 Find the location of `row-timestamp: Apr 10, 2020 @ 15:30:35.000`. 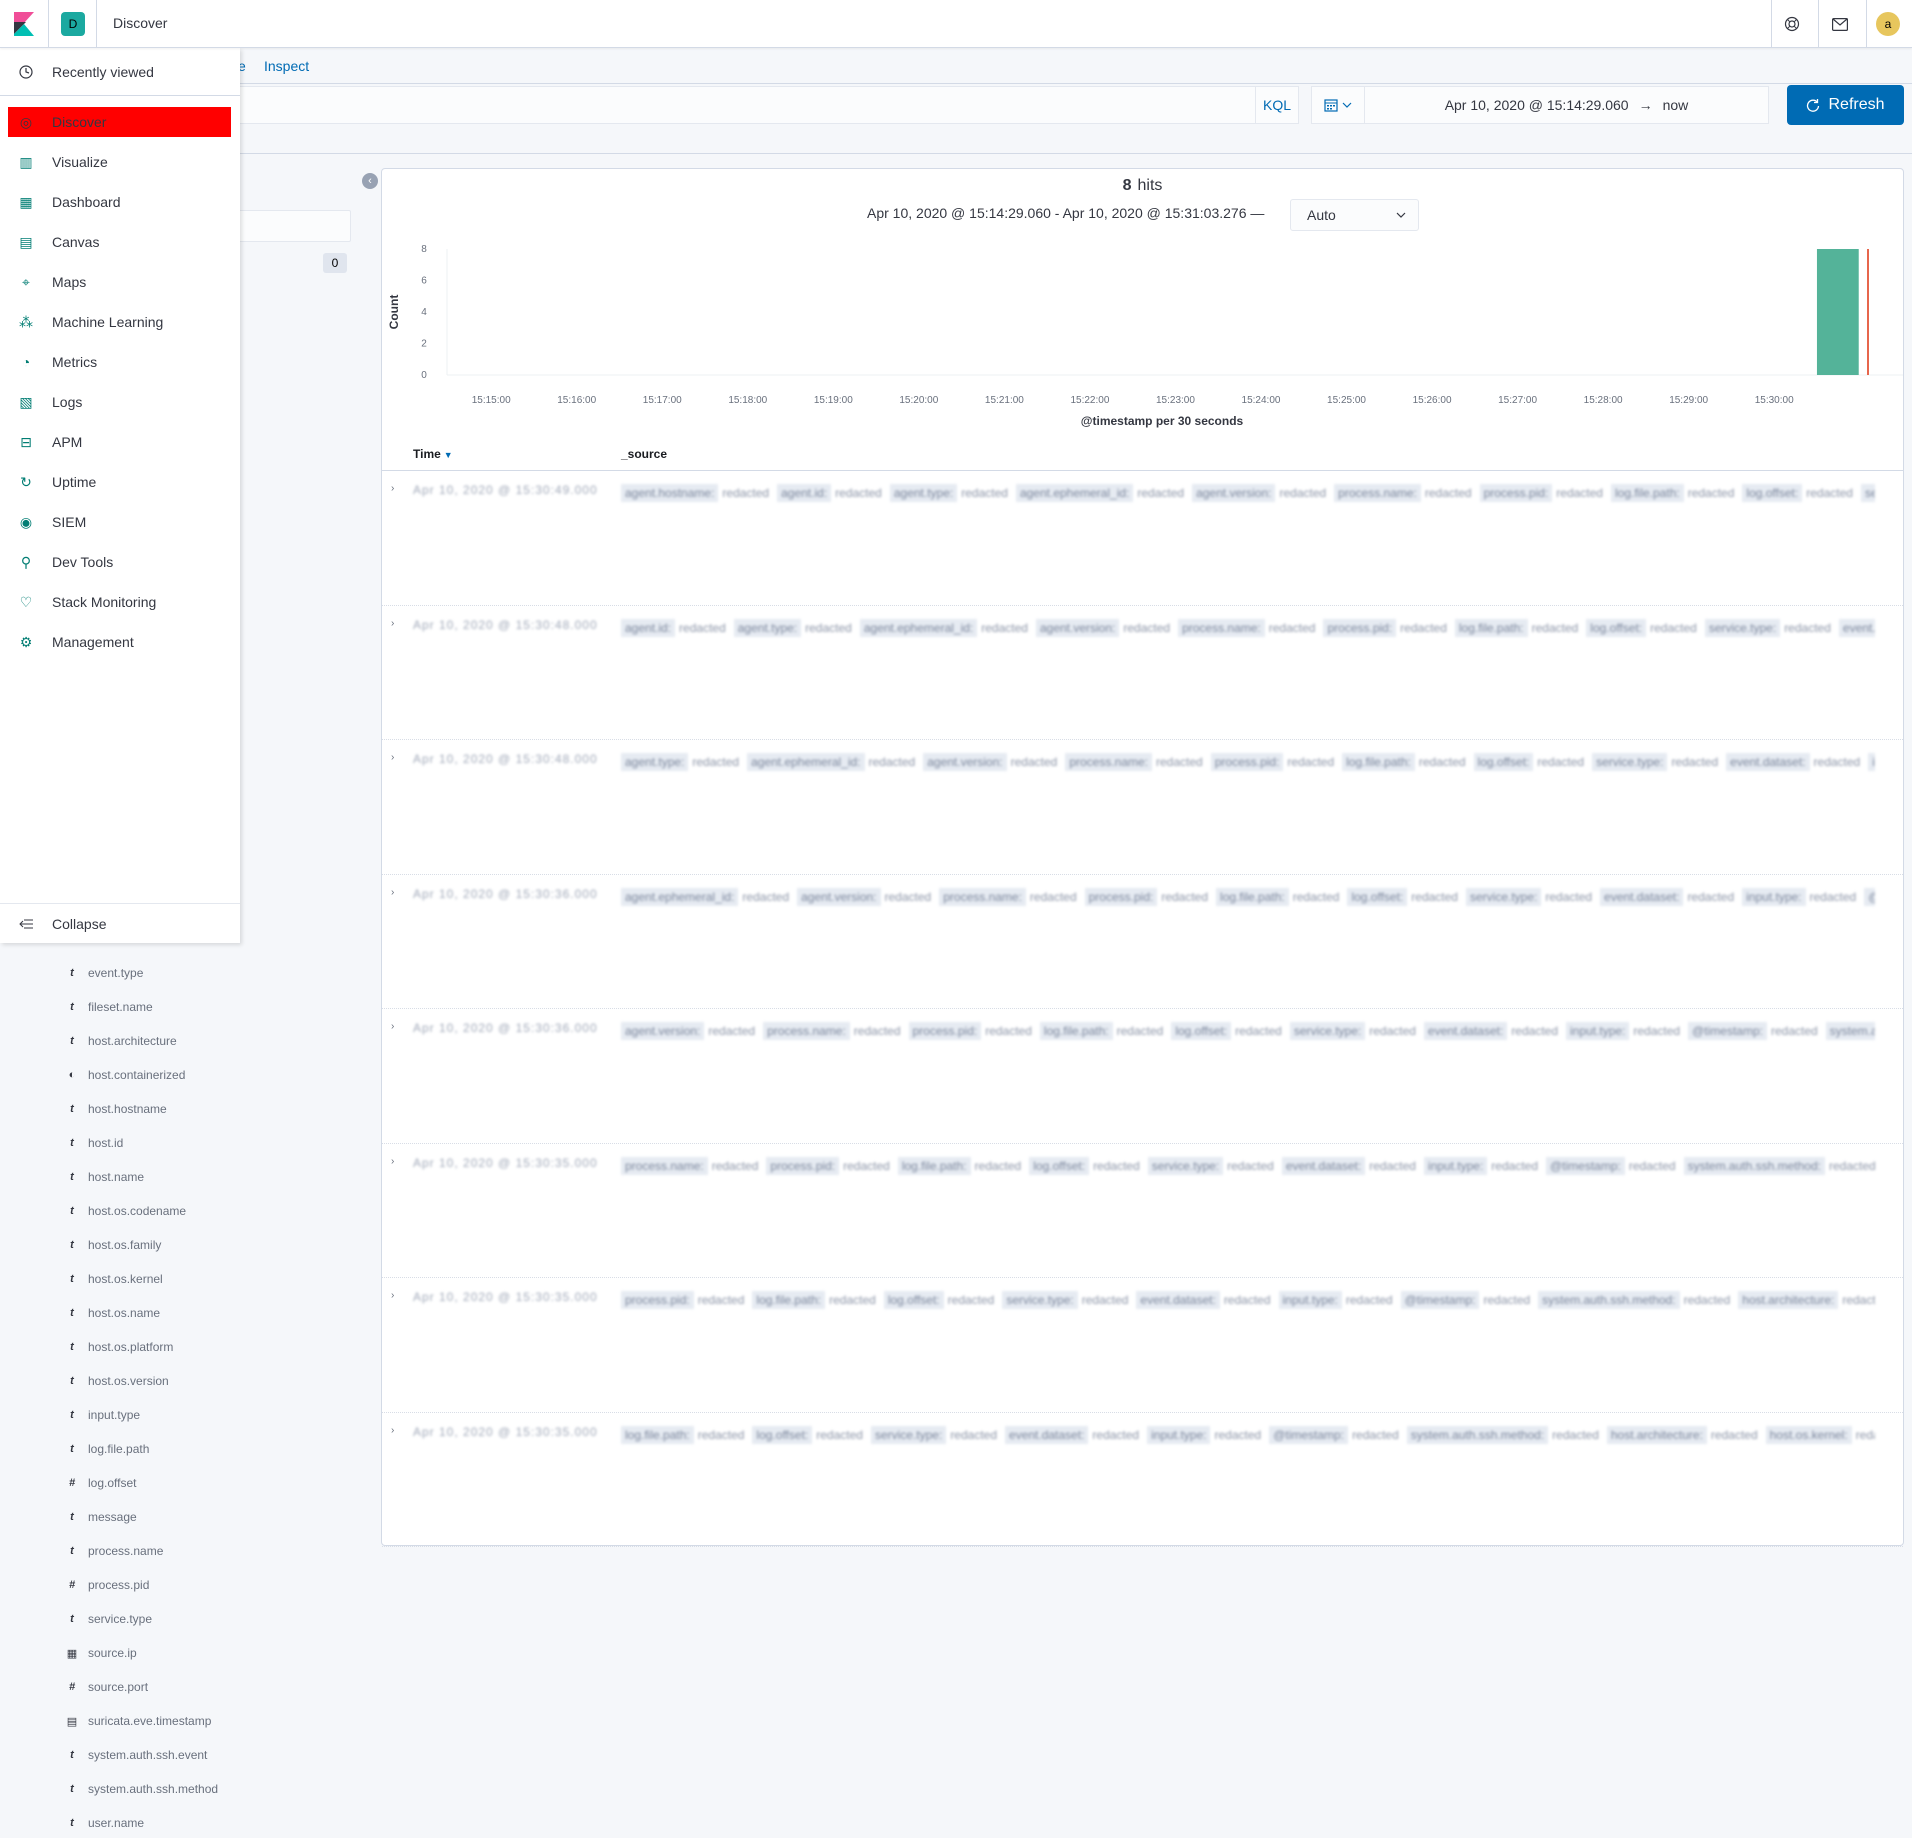

row-timestamp: Apr 10, 2020 @ 15:30:35.000 is located at coordinates (505, 1297).